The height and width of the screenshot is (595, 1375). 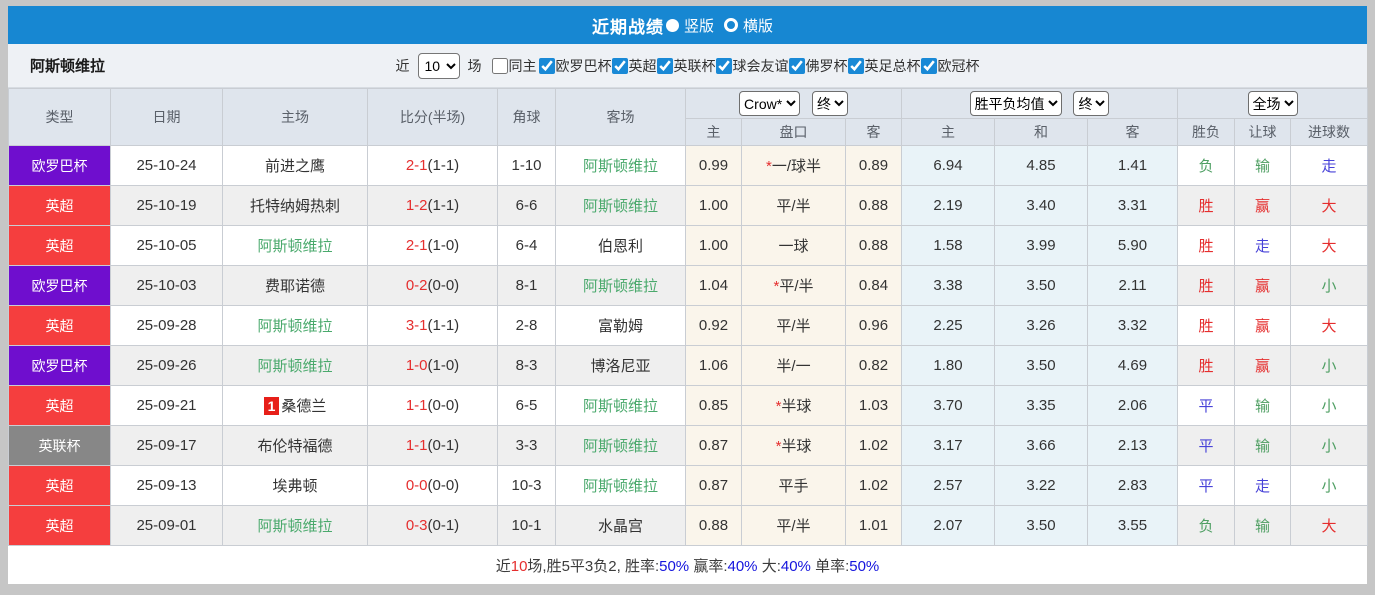 I want to click on home-odds-cell: 0.92, so click(x=713, y=325).